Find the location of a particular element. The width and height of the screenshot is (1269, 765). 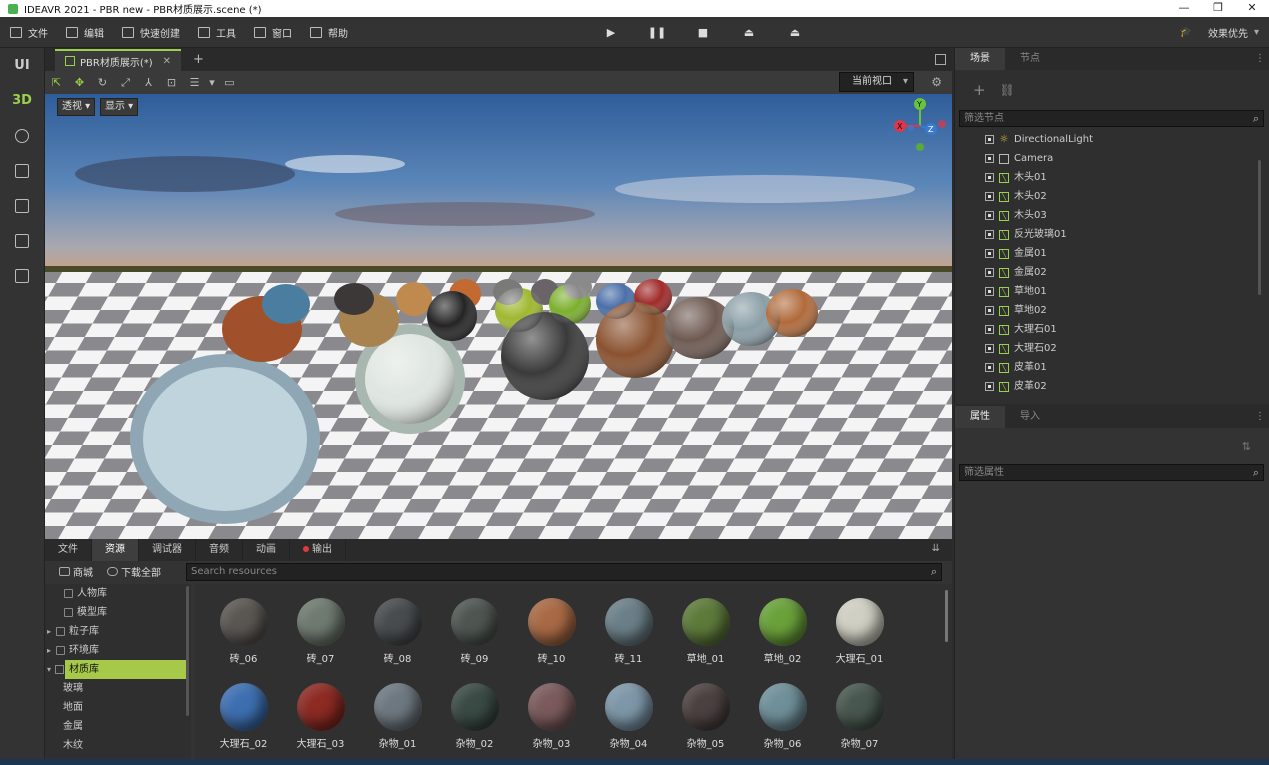

material-item: 杂物_07 is located at coordinates (859, 707).